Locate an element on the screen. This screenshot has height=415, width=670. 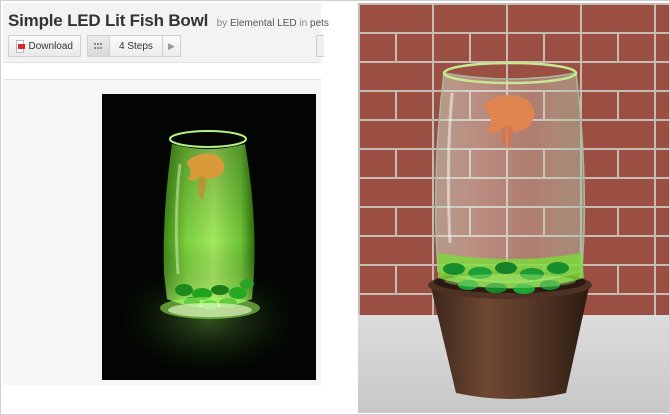
chevron-right-icon: ▶ is located at coordinates (171, 45).